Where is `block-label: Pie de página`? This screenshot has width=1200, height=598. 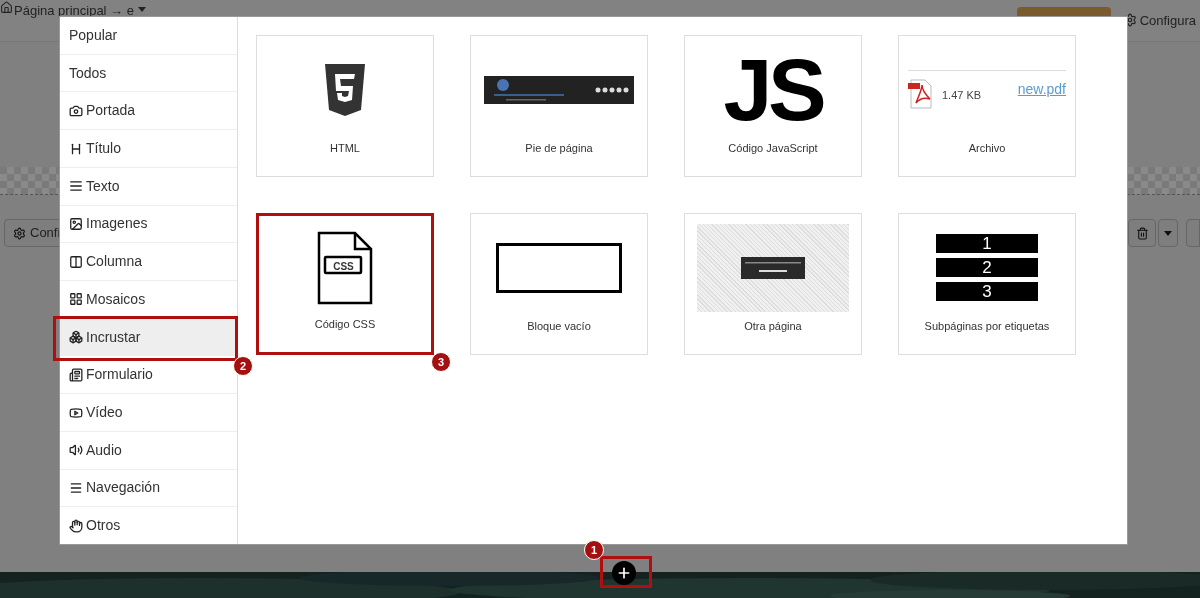 block-label: Pie de página is located at coordinates (559, 148).